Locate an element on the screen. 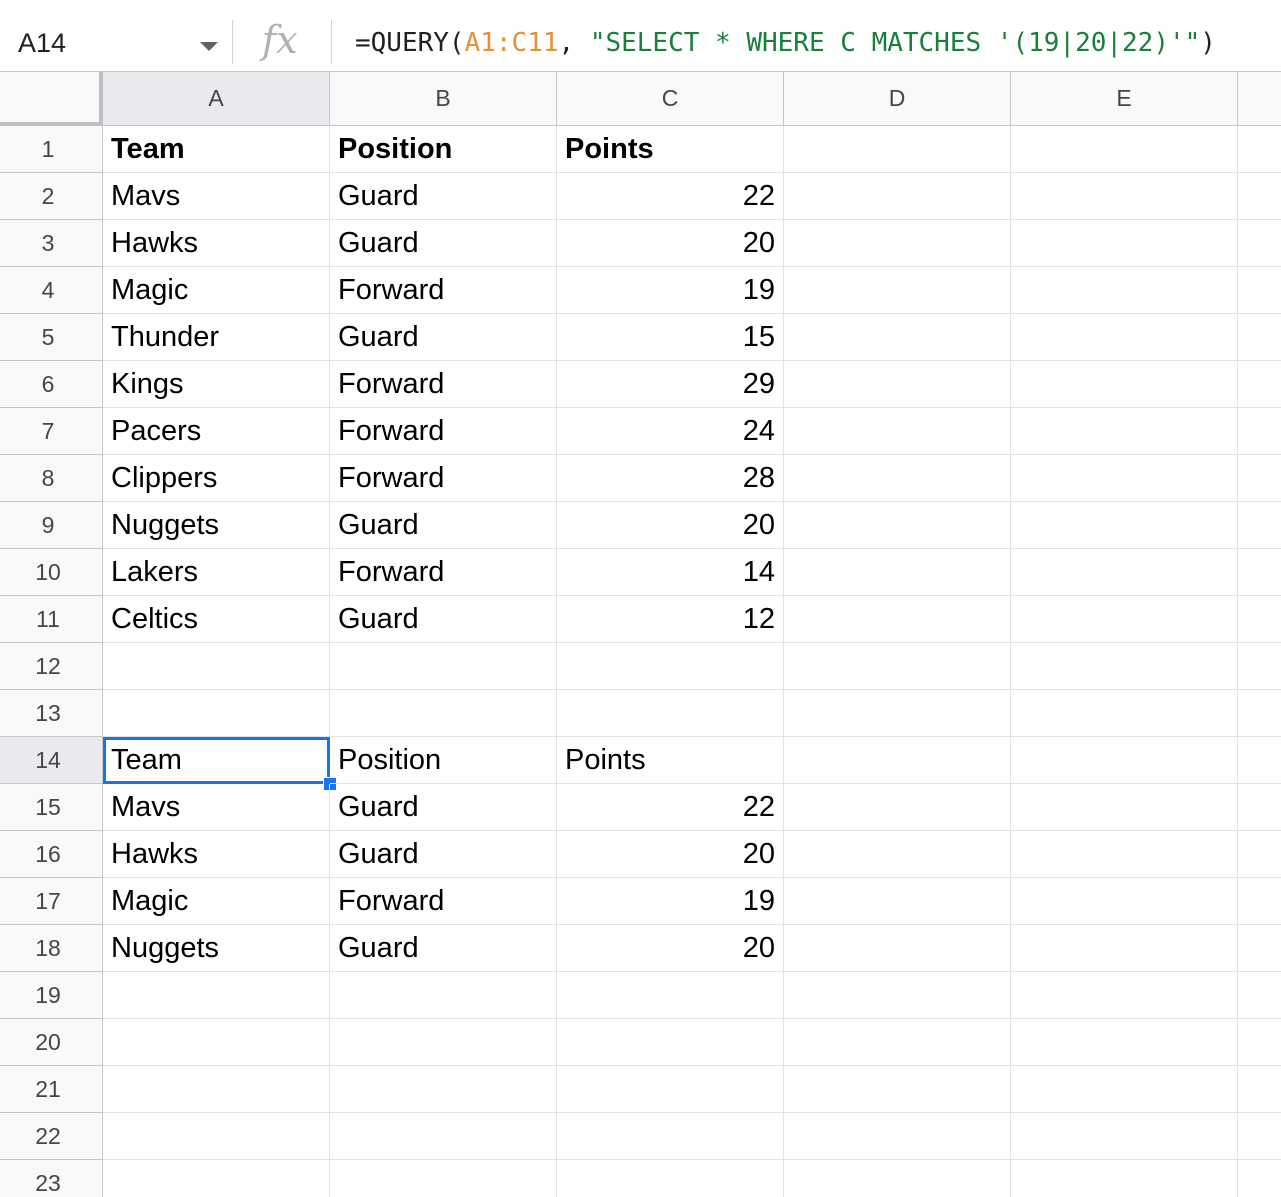  row-header-12: 12 is located at coordinates (51, 666).